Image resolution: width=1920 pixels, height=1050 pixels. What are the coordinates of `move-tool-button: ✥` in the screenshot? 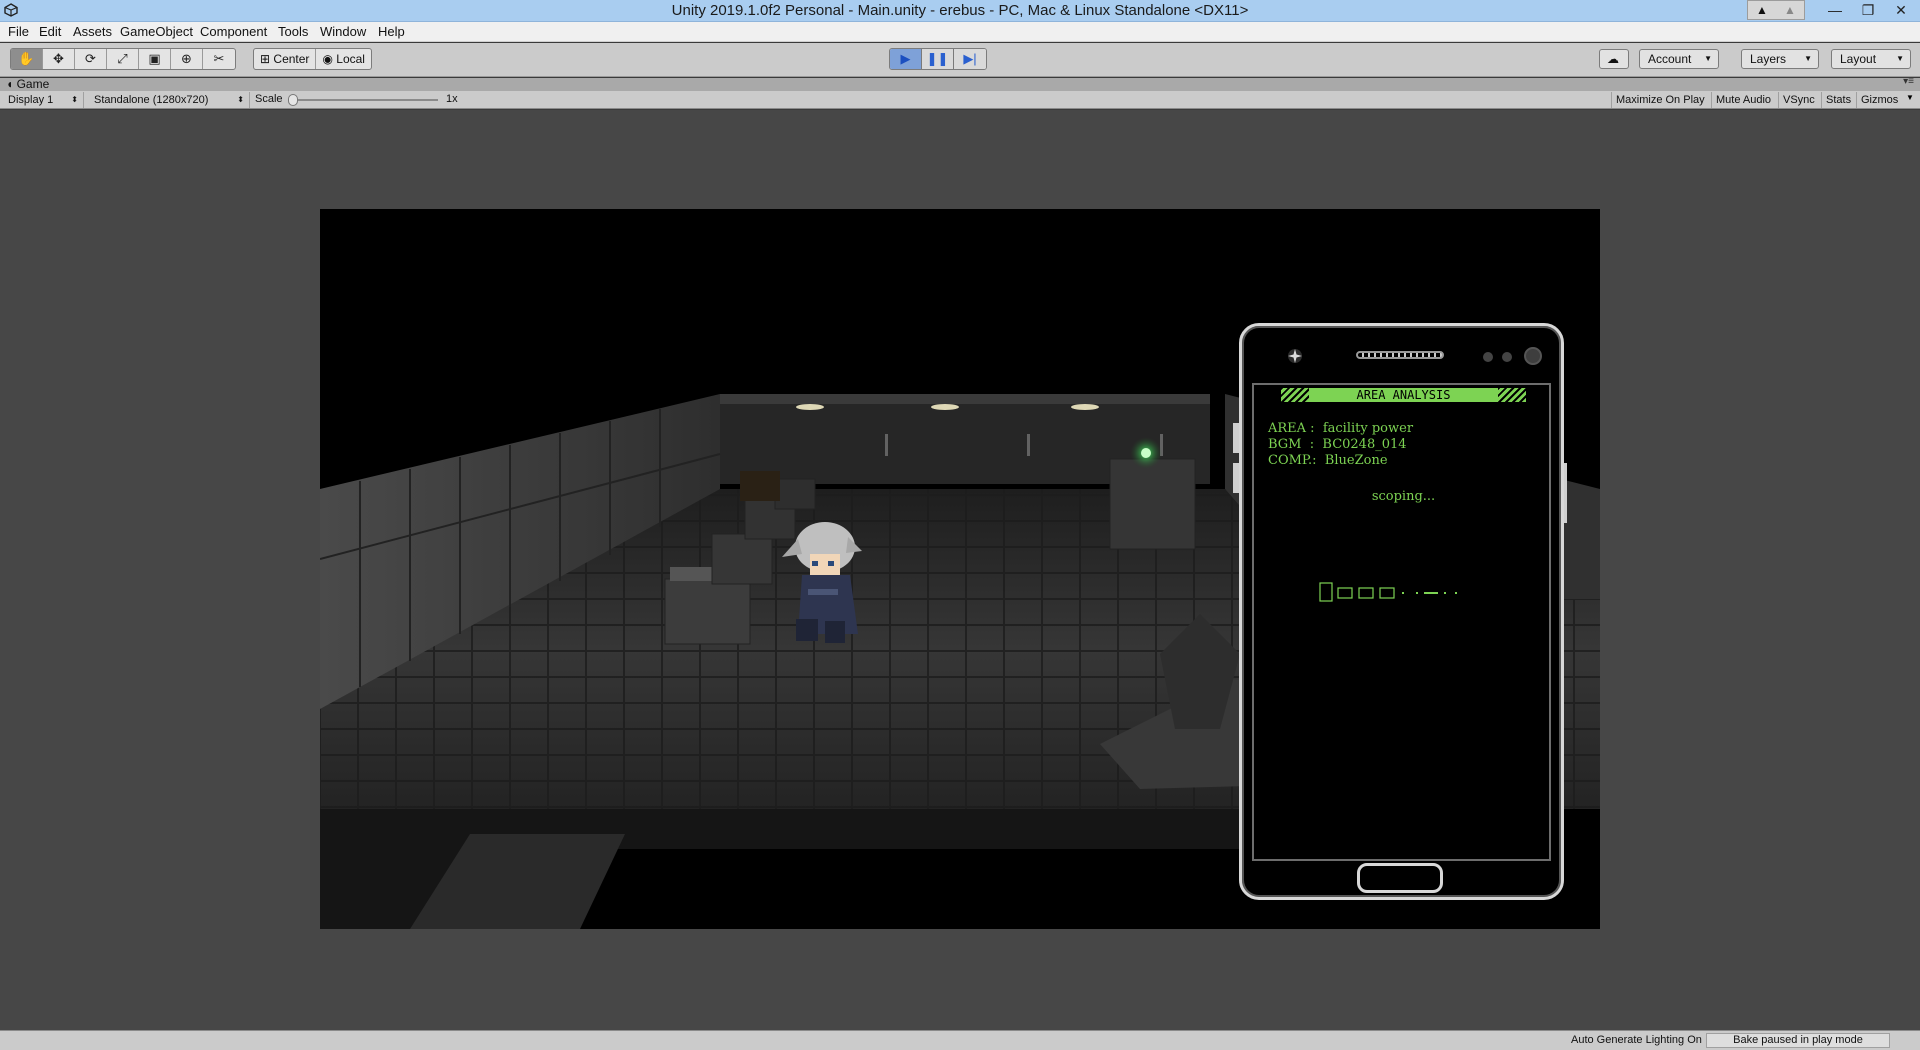 It's located at (59, 59).